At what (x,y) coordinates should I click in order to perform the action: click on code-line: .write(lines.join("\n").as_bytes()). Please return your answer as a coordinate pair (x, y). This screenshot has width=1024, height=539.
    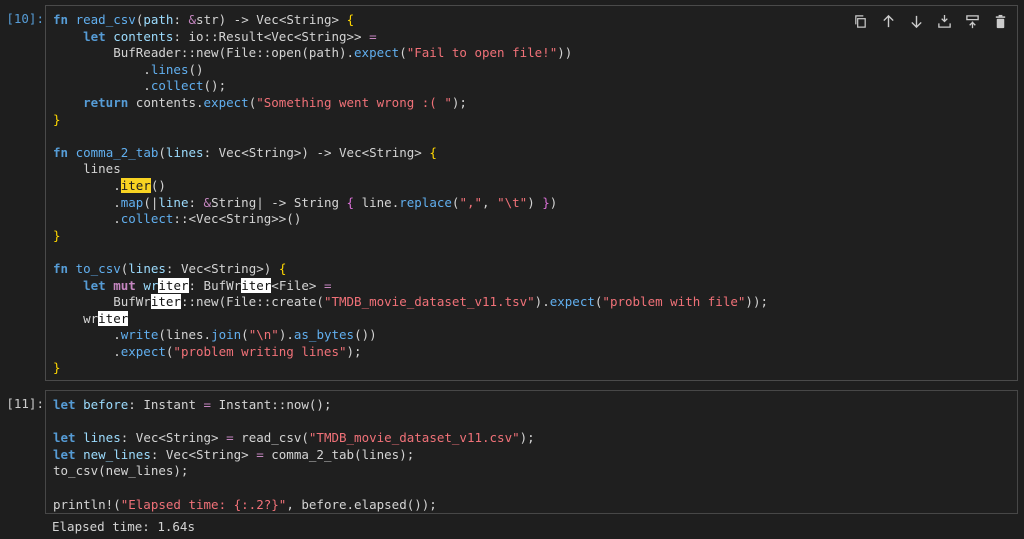
    Looking at the image, I should click on (215, 335).